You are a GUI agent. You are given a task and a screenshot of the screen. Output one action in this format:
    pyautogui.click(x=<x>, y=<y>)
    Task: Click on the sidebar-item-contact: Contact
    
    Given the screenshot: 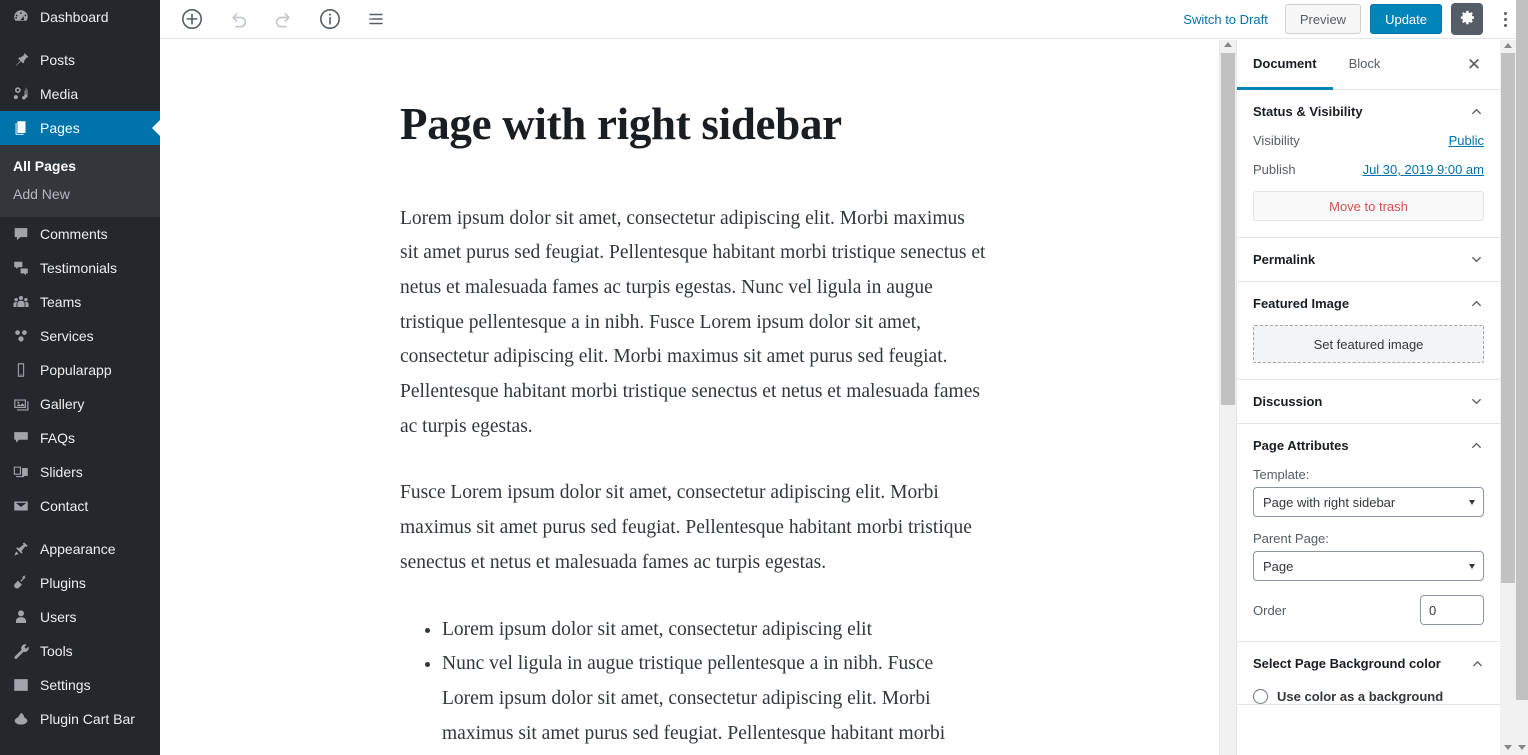 What is the action you would take?
    pyautogui.click(x=80, y=506)
    